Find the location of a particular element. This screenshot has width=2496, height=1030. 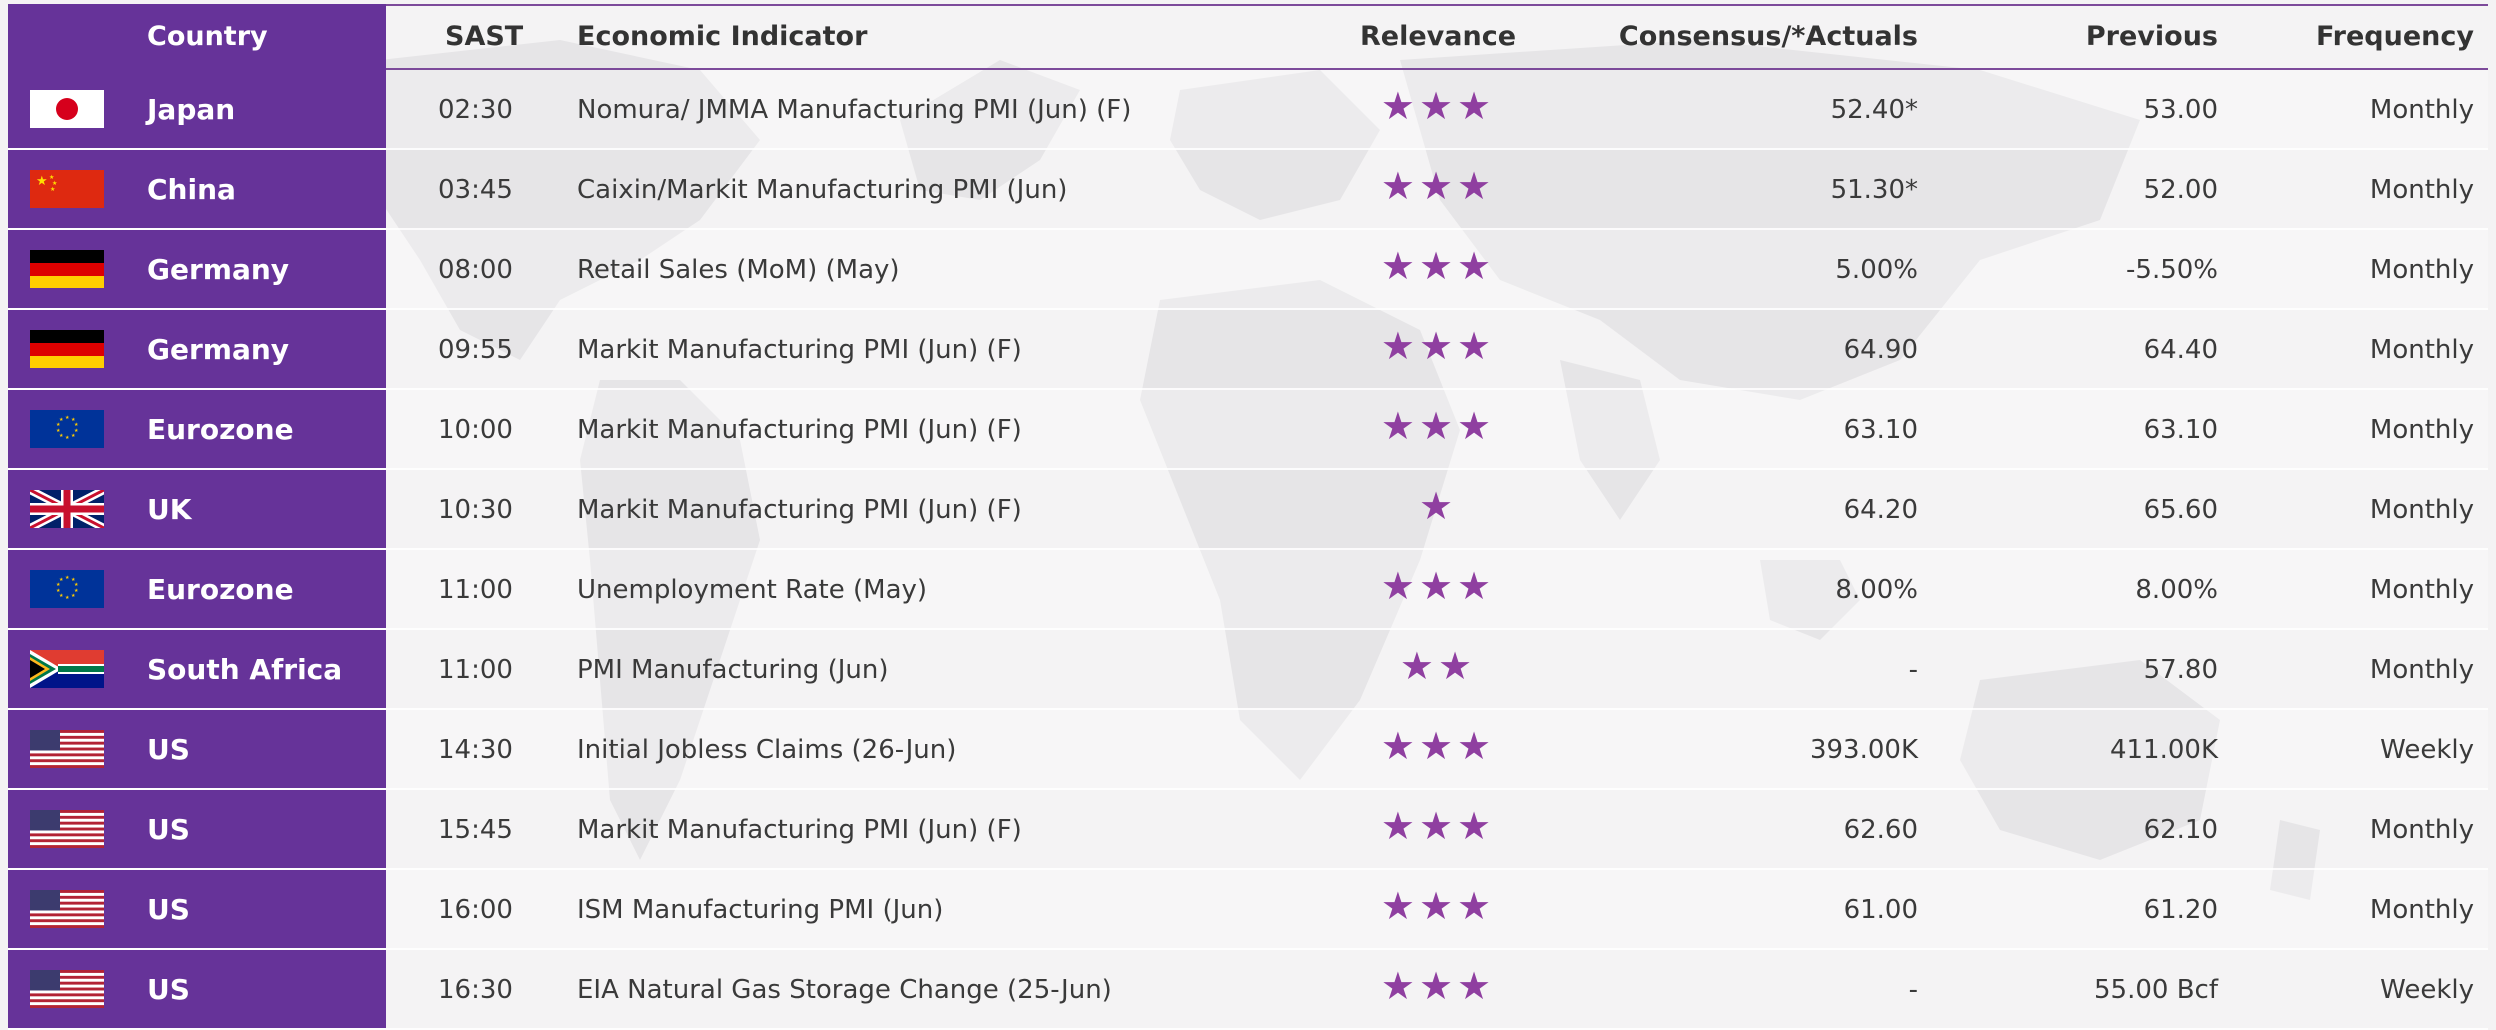

previous-cell: 61.20 is located at coordinates (2180, 910).